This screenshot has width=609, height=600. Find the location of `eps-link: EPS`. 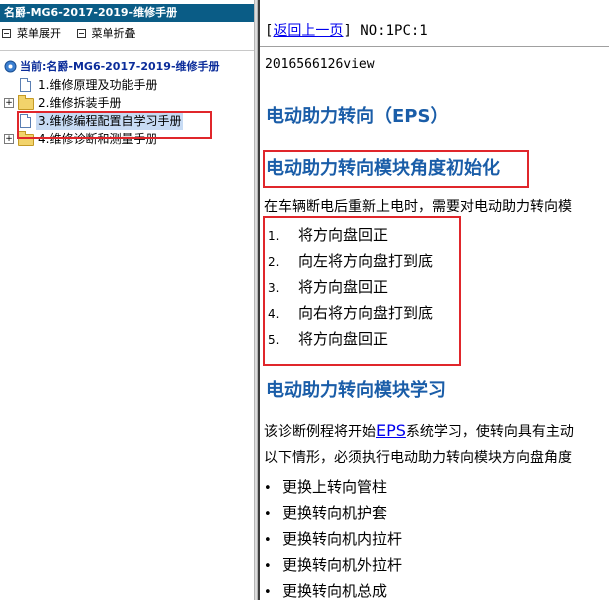

eps-link: EPS is located at coordinates (391, 430).